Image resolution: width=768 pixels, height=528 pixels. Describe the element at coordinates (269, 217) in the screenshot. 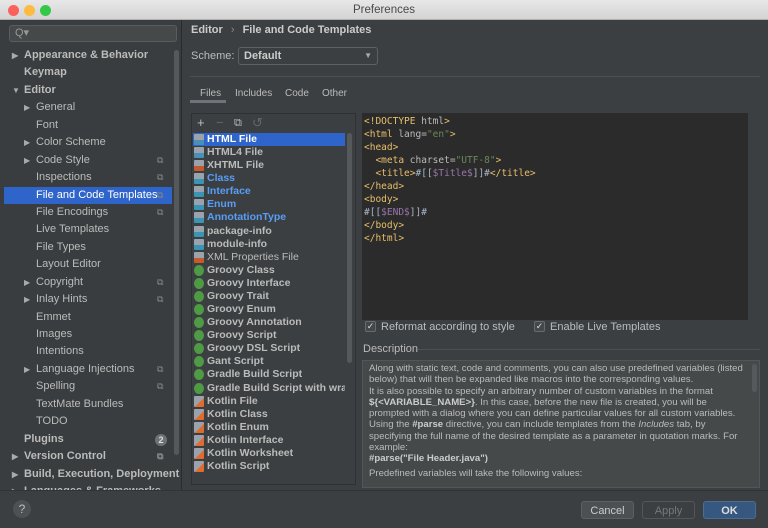

I see `template-item: AnnotationType` at that location.